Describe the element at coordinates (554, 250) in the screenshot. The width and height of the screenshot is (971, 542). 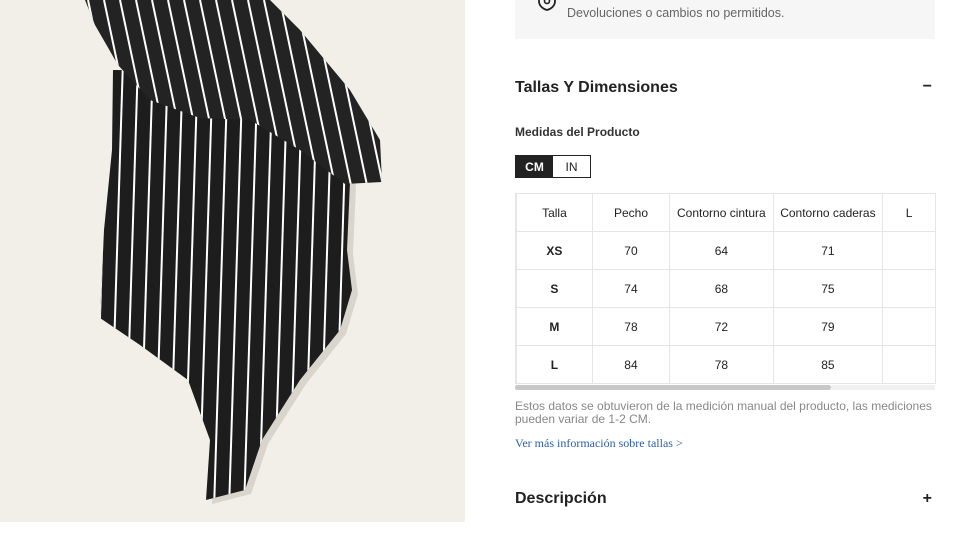
I see `cell-size: XS` at that location.